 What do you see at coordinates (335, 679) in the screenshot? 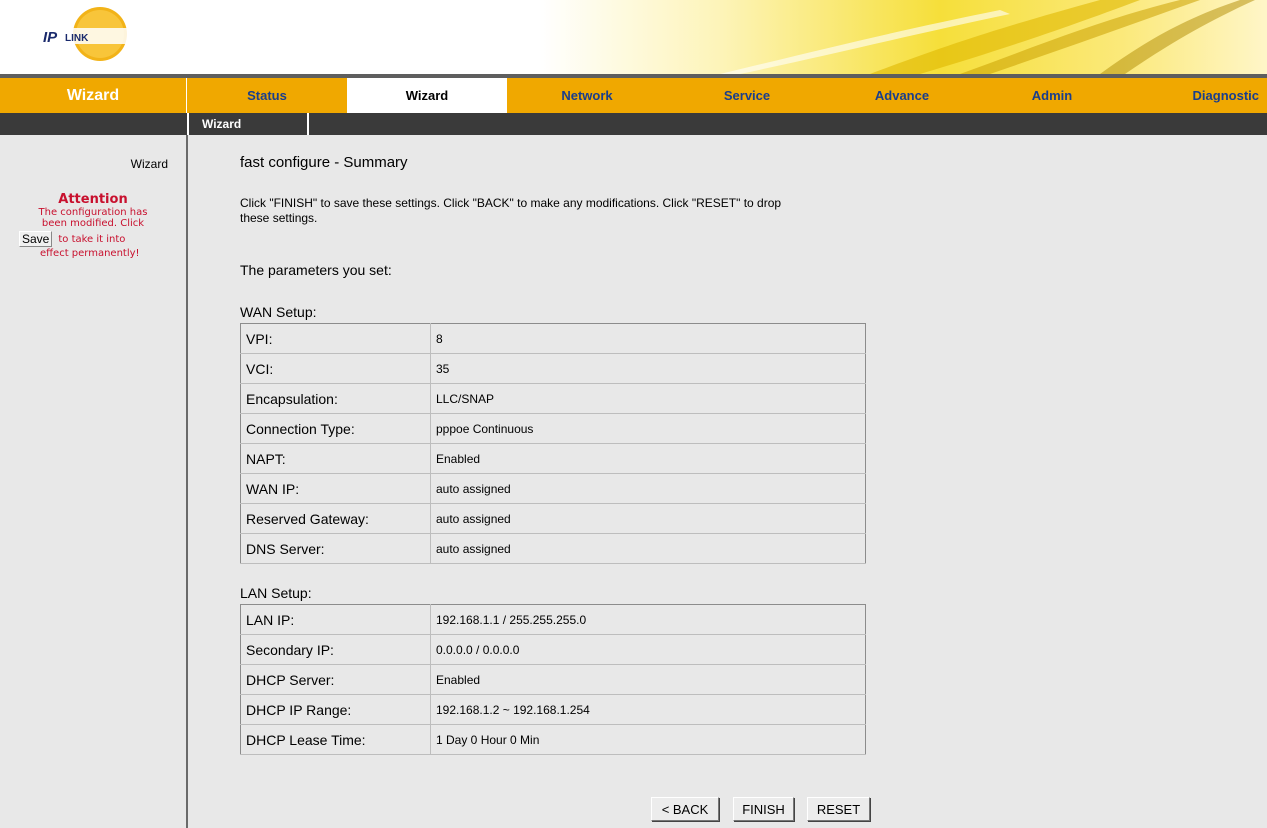
I see `row-label: DHCP Server:` at bounding box center [335, 679].